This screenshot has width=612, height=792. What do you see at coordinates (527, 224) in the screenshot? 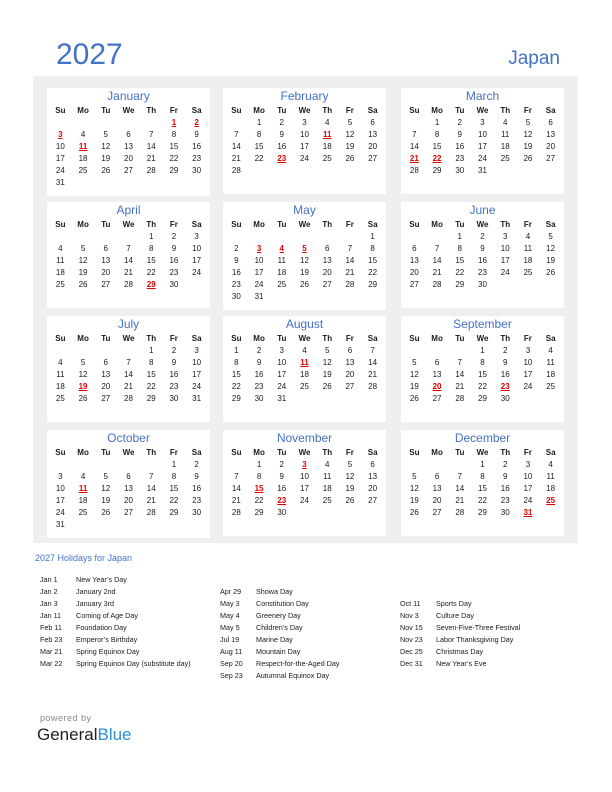
I see `weekday-header: Fr` at bounding box center [527, 224].